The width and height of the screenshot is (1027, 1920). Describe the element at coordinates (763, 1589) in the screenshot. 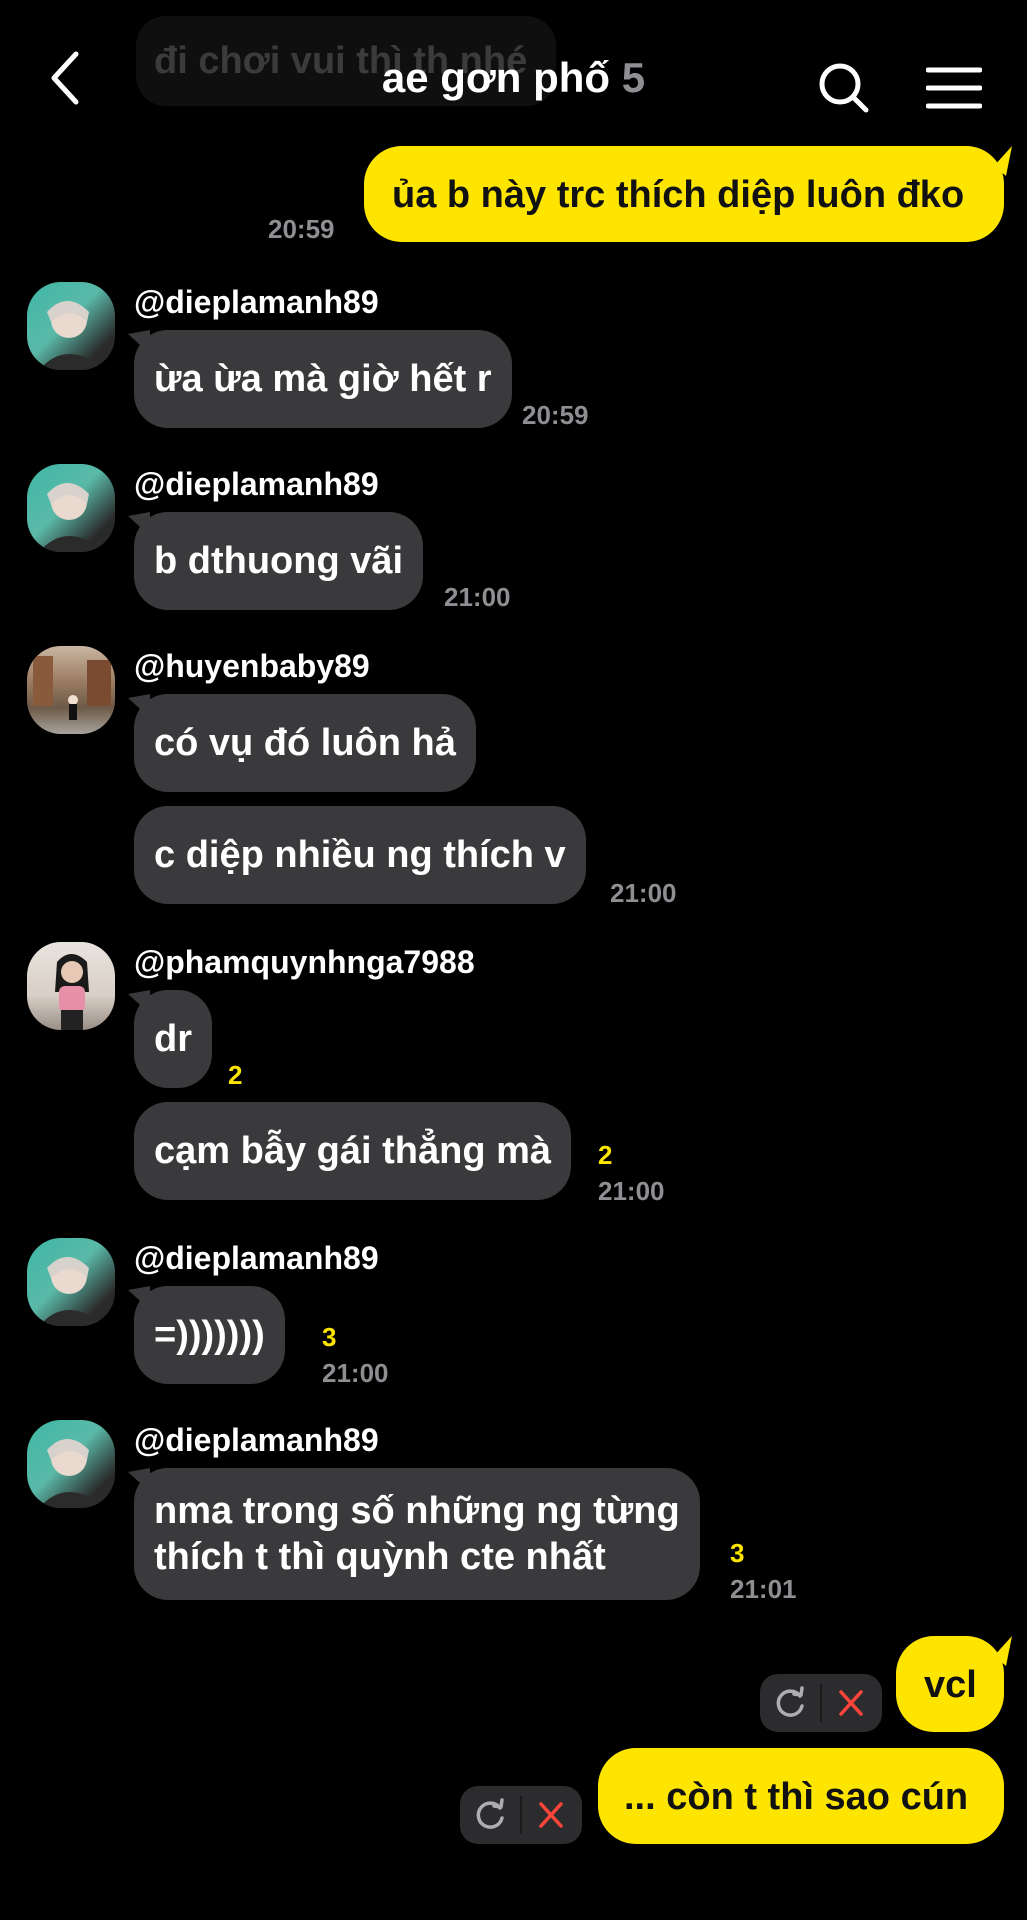

I see `message-time: 21:01` at that location.